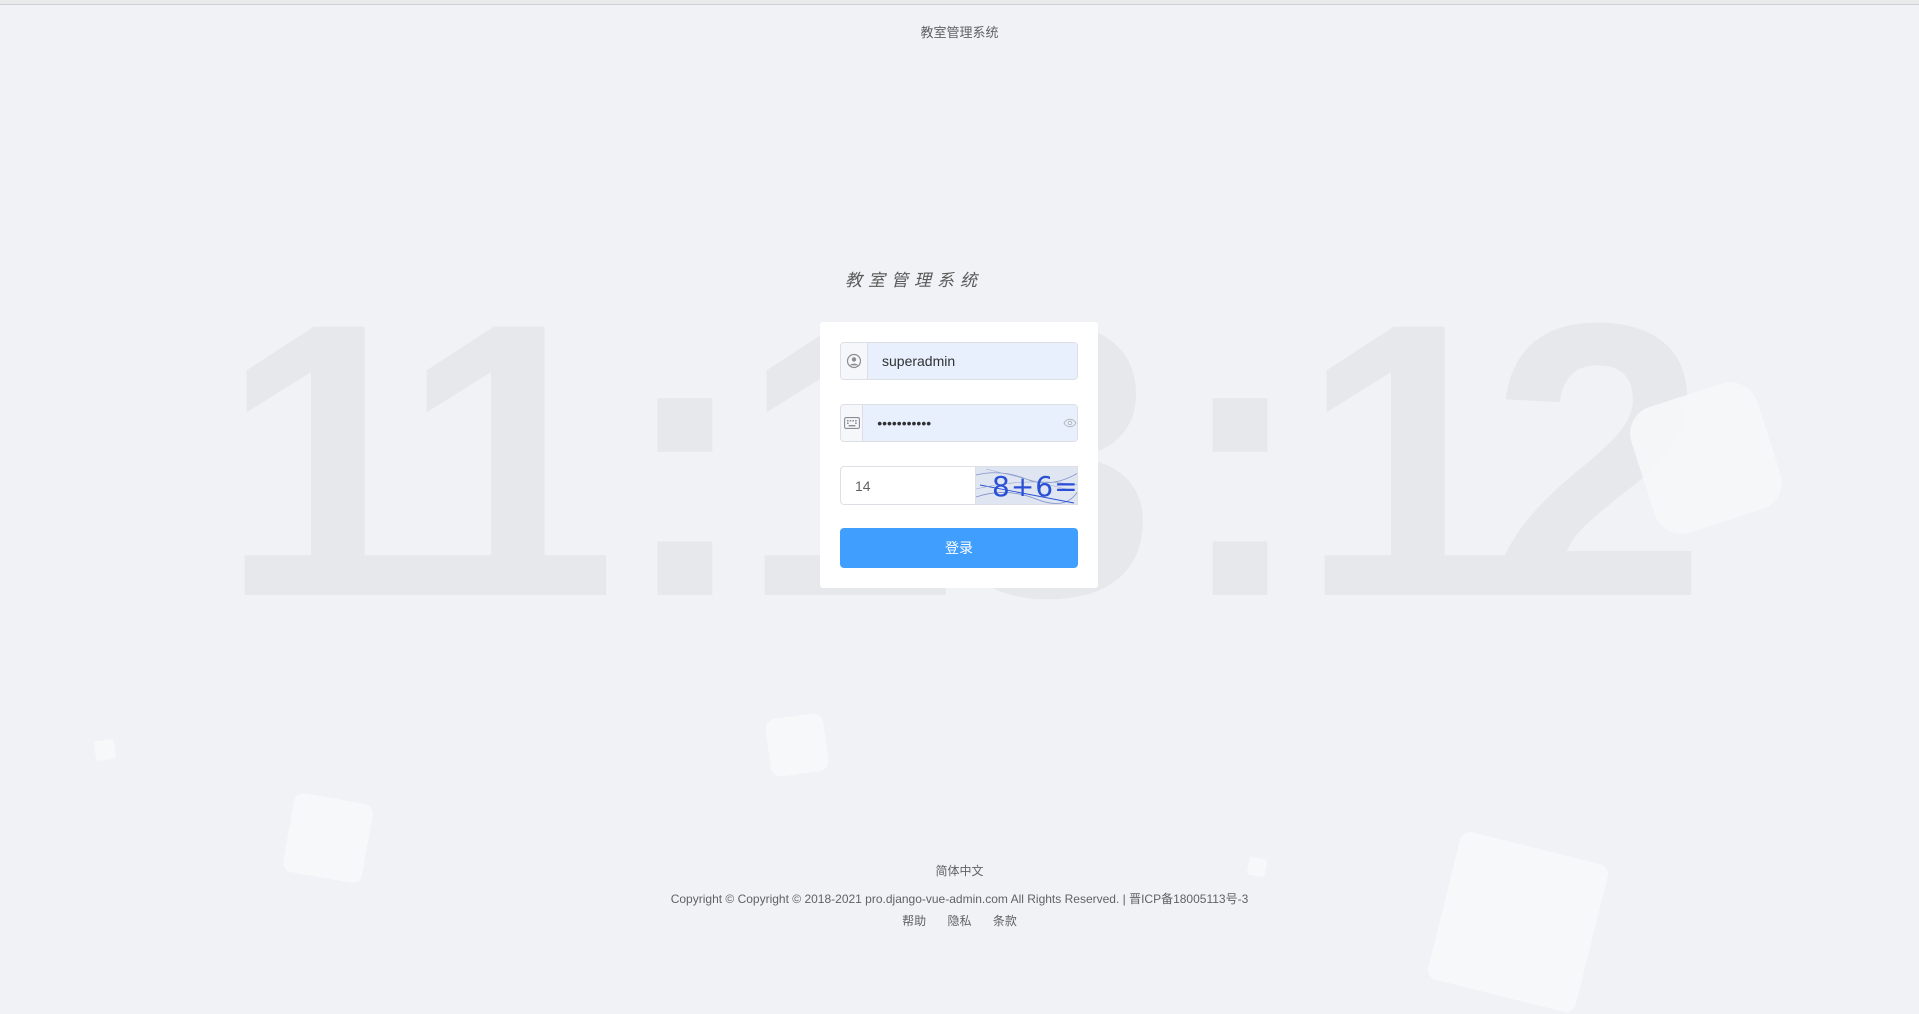 Image resolution: width=1919 pixels, height=1014 pixels. I want to click on footer-links: 帮助 隐私 条款, so click(959, 920).